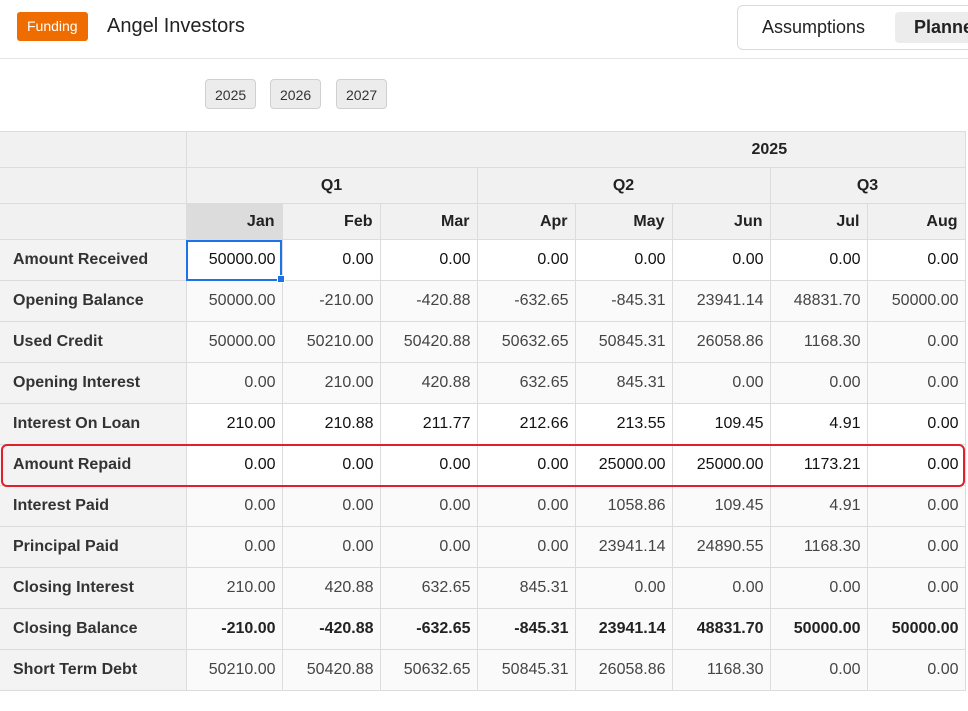  What do you see at coordinates (93, 383) in the screenshot?
I see `row-label: Opening Interest` at bounding box center [93, 383].